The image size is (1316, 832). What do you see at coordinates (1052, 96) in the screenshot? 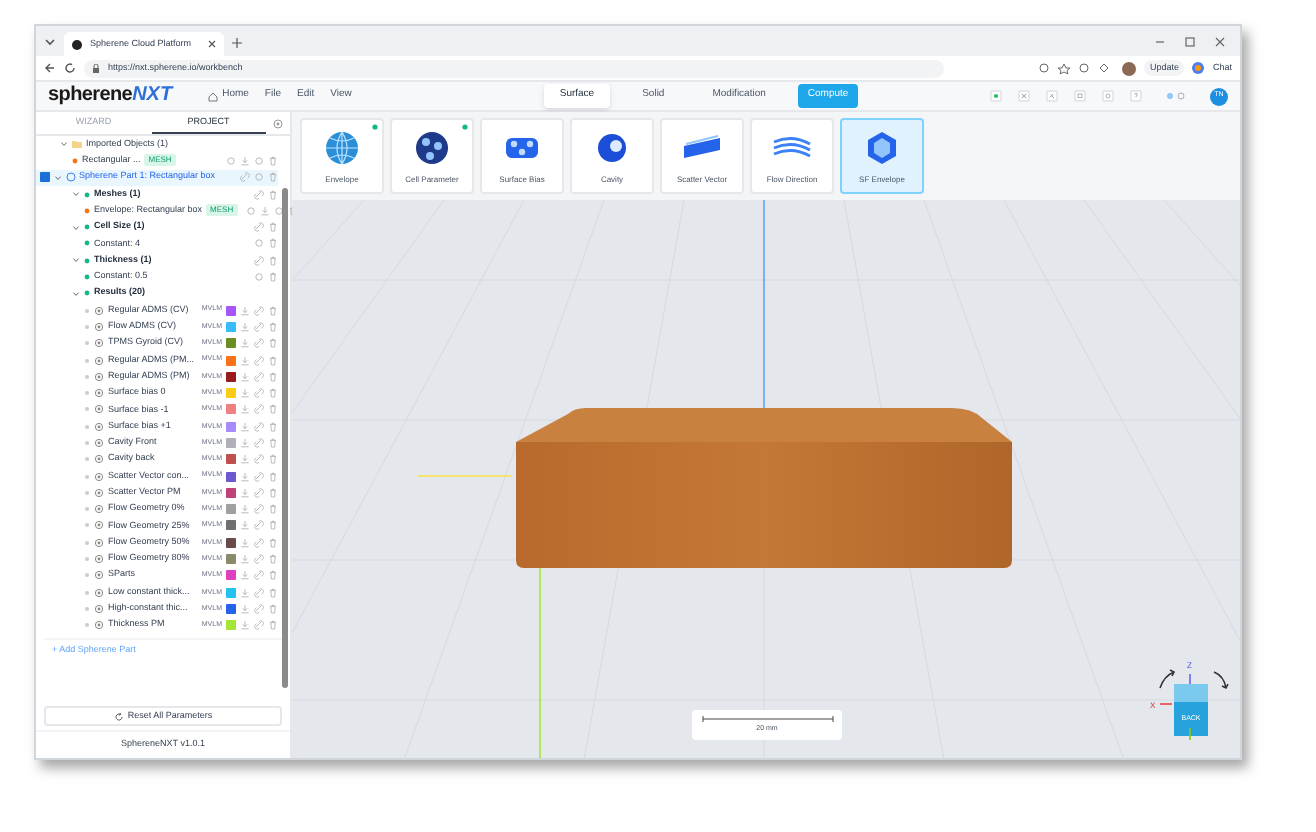
I see `wrench-icon` at bounding box center [1052, 96].